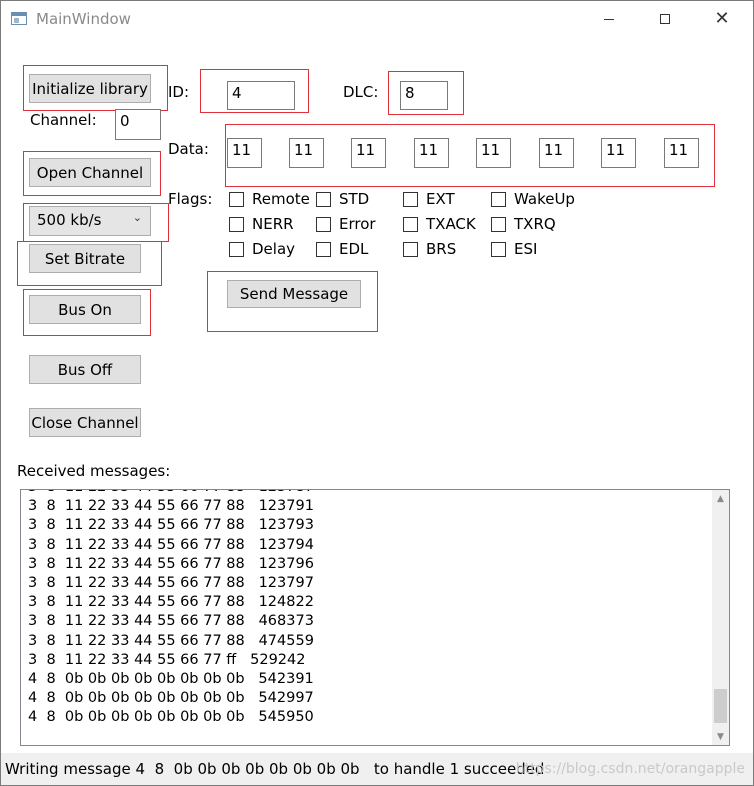 The image size is (754, 786). What do you see at coordinates (720, 736) in the screenshot?
I see `scroll-down-icon: ▼` at bounding box center [720, 736].